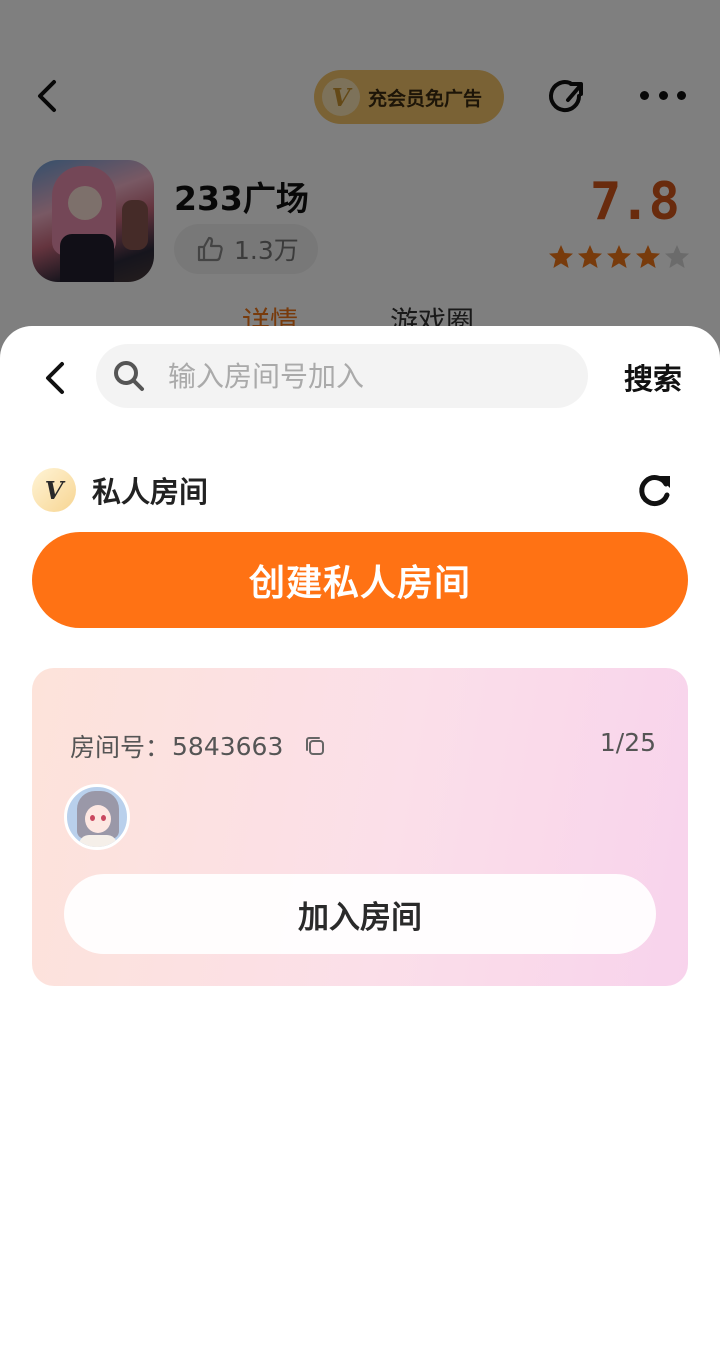 The width and height of the screenshot is (720, 1358). I want to click on room-id-row: 房间号： 5843663, so click(198, 746).